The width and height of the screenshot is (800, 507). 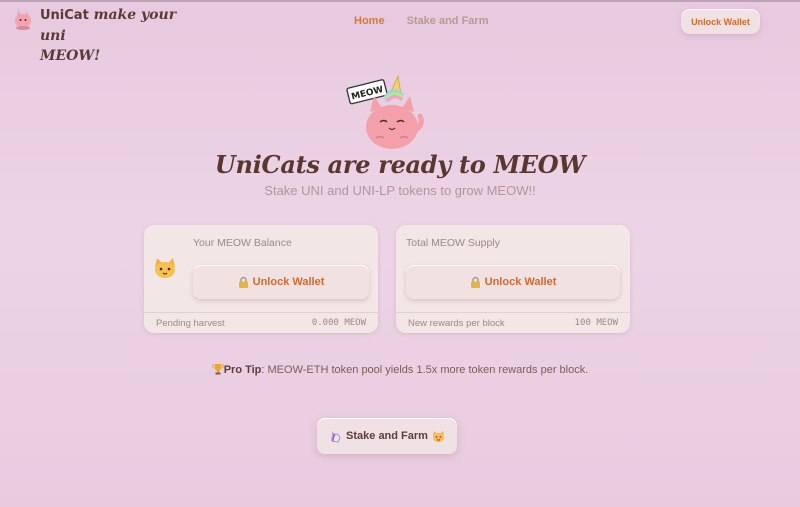 What do you see at coordinates (165, 268) in the screenshot?
I see `cat-face-icon` at bounding box center [165, 268].